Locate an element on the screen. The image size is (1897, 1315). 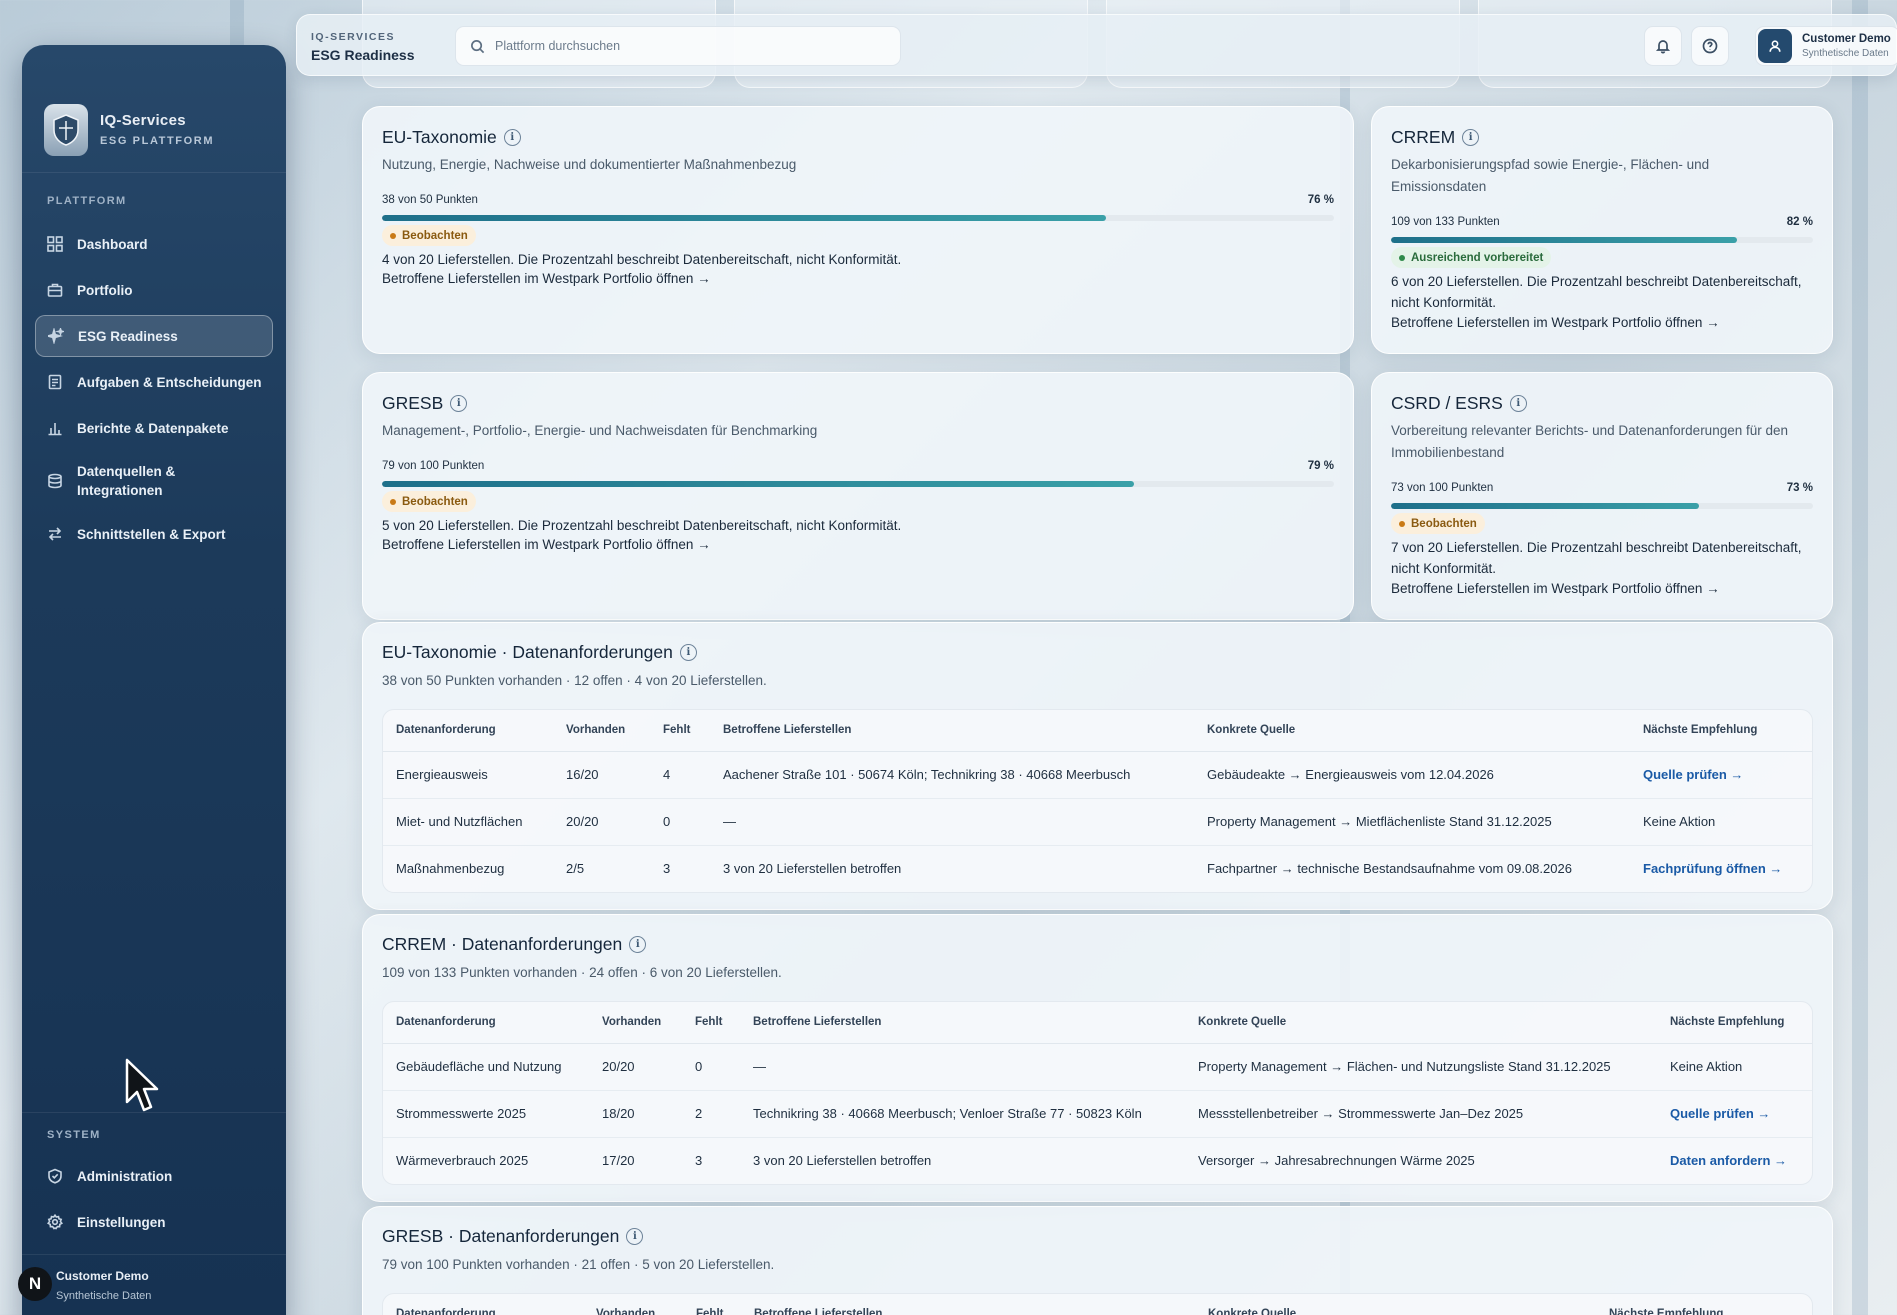
sparkle-icon is located at coordinates (55, 336).